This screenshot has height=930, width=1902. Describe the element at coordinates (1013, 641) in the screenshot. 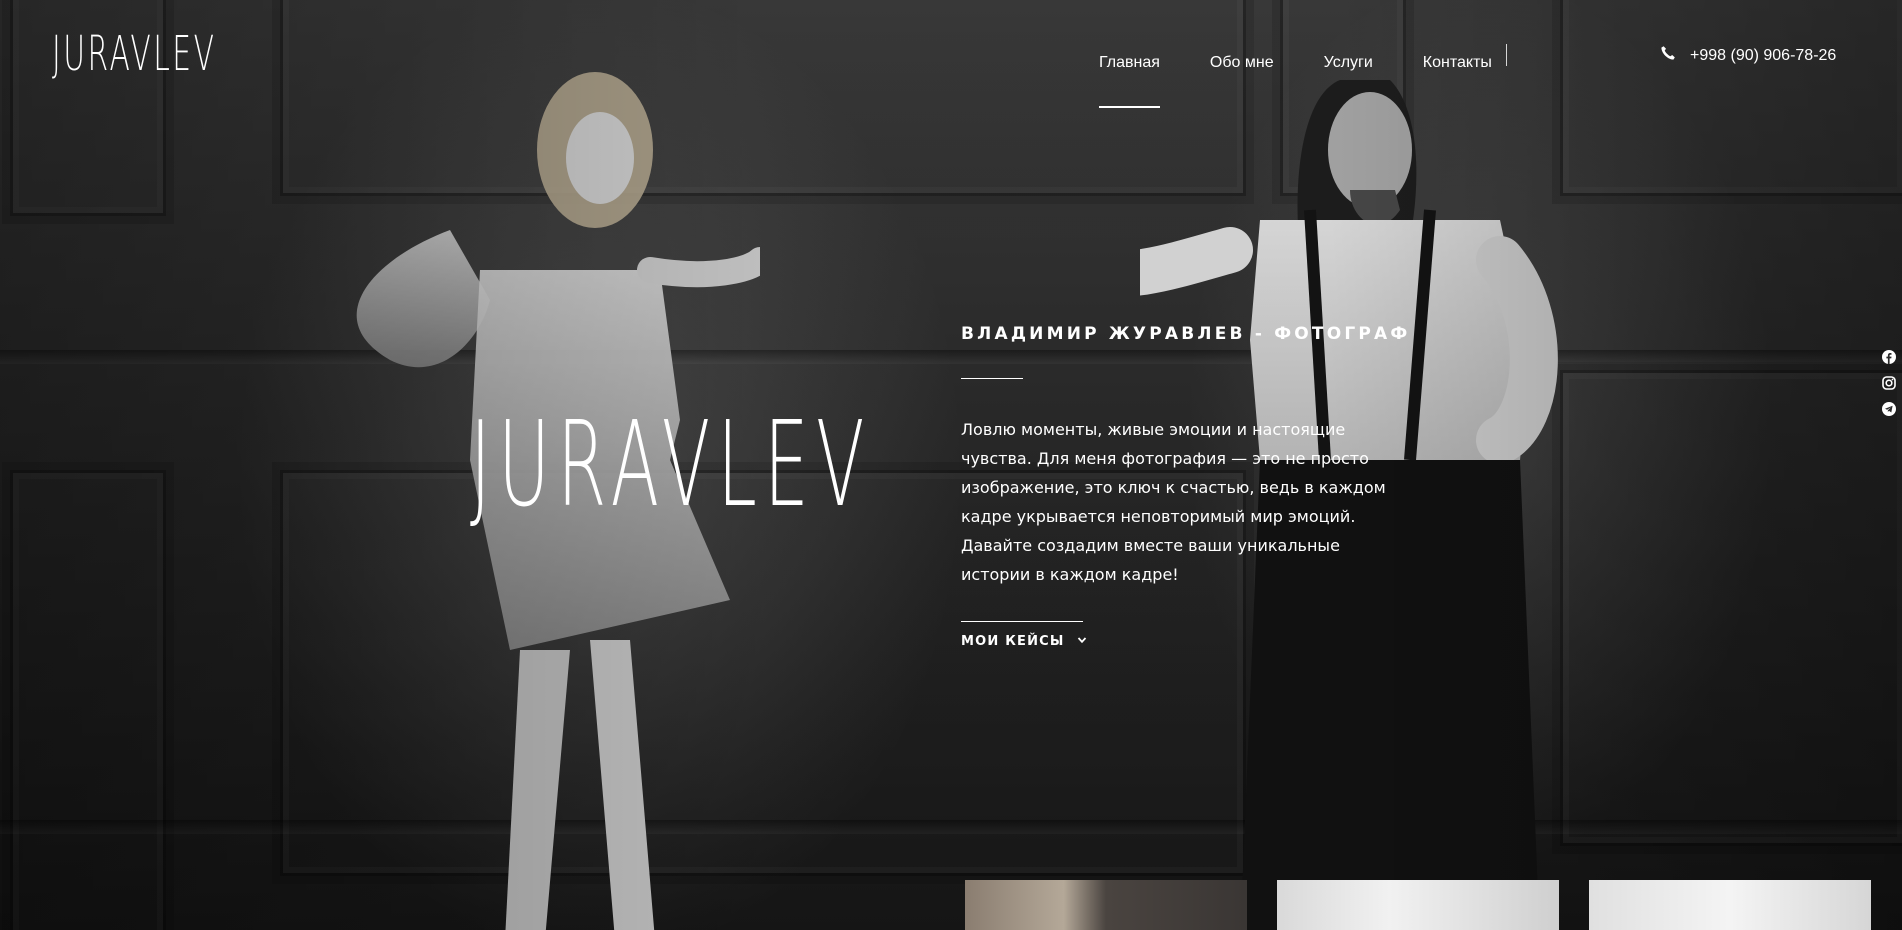

I see `my-cases-label: МОИ КЕЙСЫ` at that location.